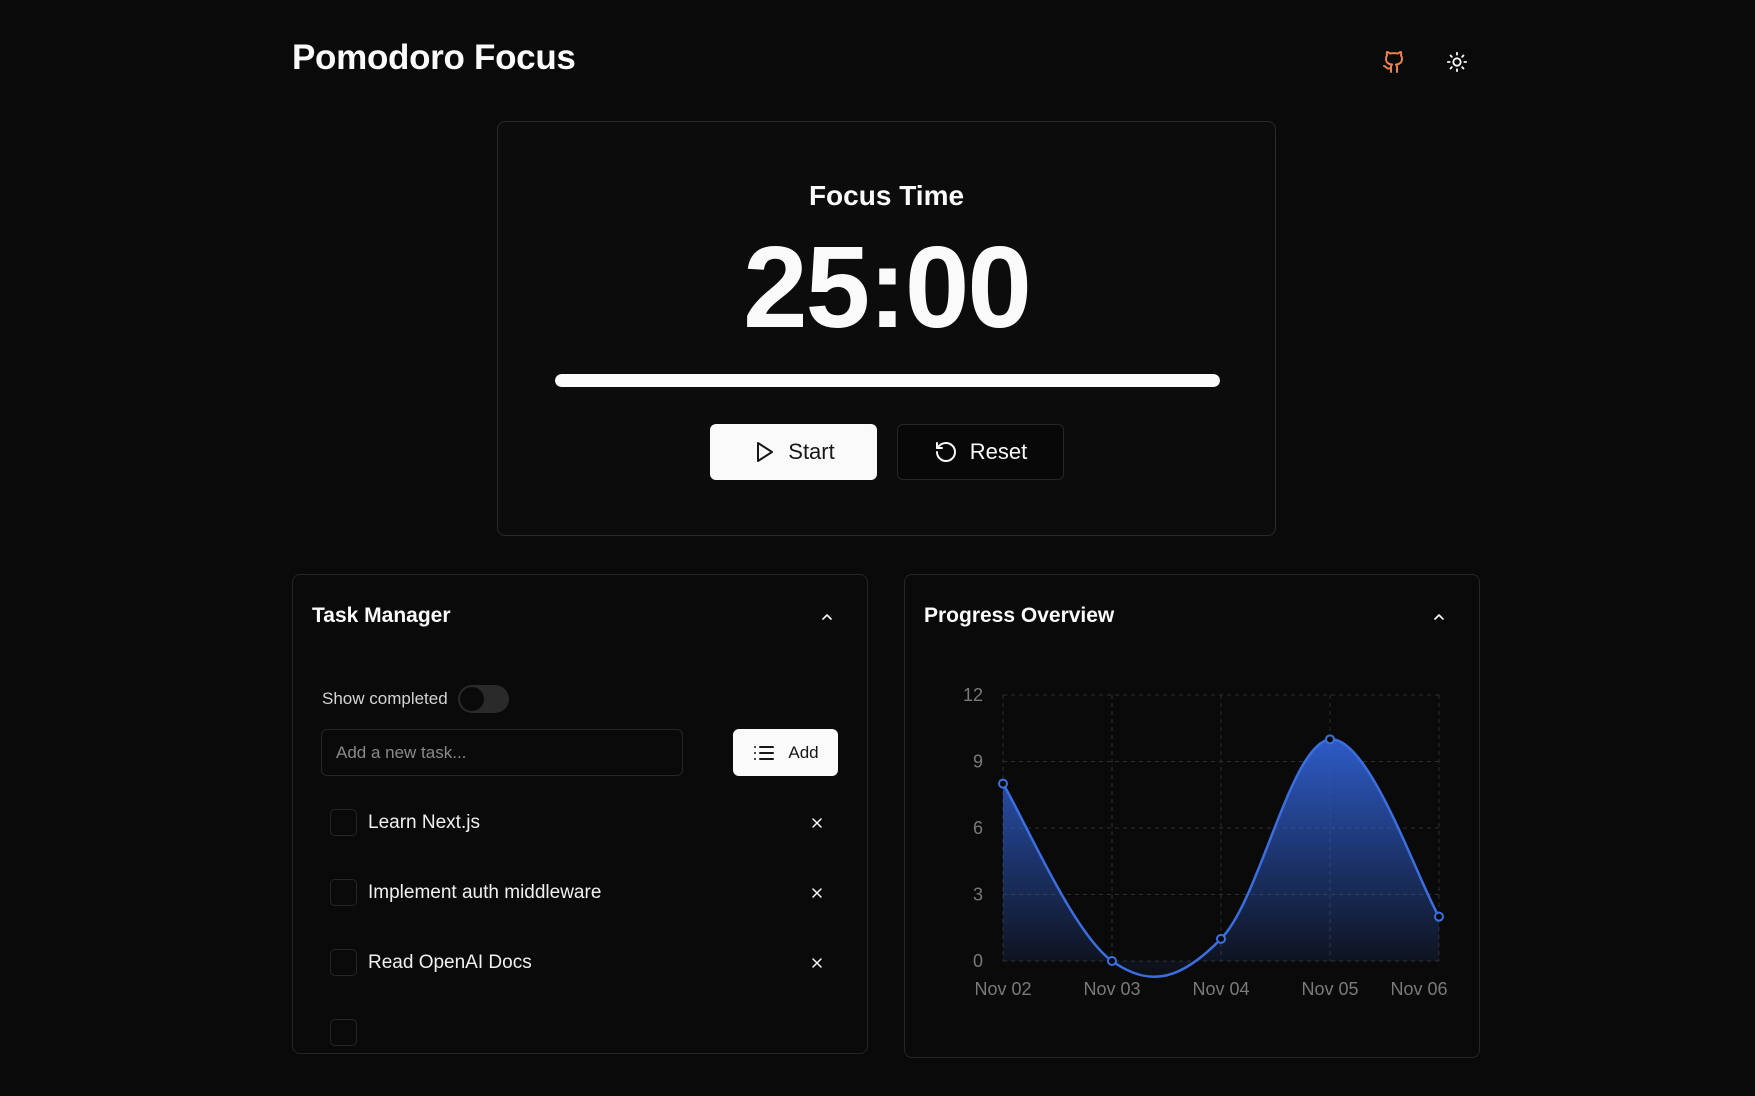  Describe the element at coordinates (424, 822) in the screenshot. I see `task-text: Learn Next.js` at that location.